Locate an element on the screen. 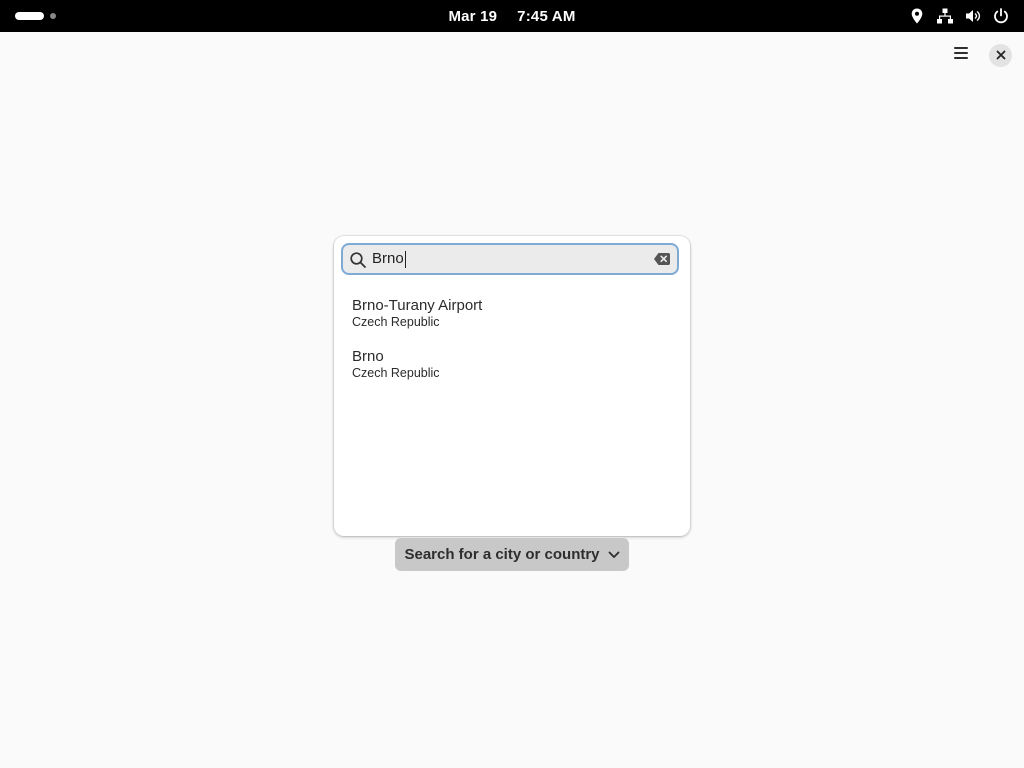 The height and width of the screenshot is (768, 1024). clock: Mar 19 7:45 AM is located at coordinates (512, 16).